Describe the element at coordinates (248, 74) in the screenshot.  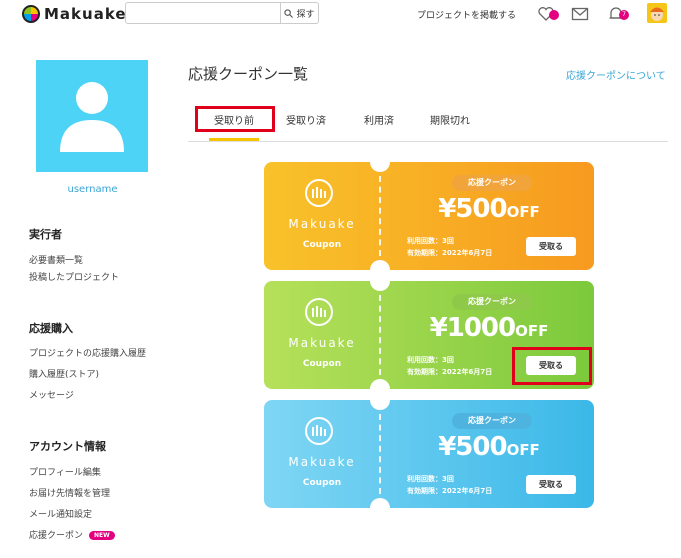
I see `page-title: 応援クーポン一覧` at that location.